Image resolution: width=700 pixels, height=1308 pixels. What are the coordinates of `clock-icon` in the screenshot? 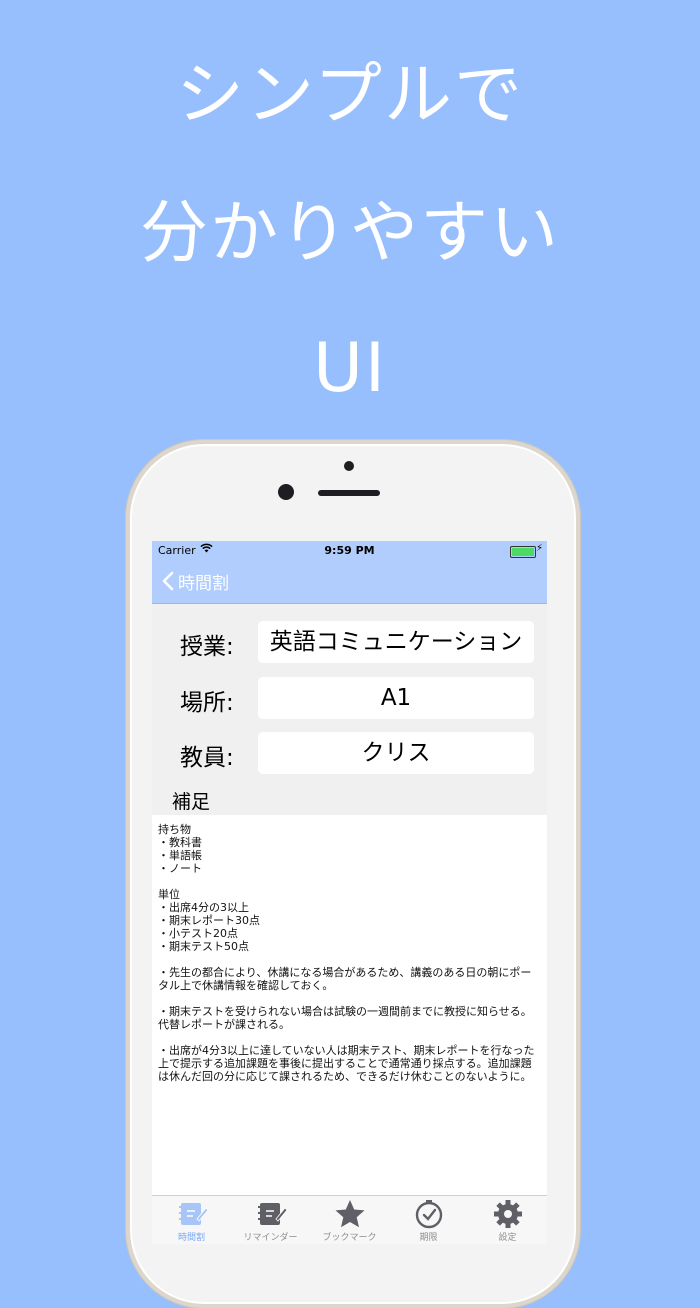 It's located at (428, 1214).